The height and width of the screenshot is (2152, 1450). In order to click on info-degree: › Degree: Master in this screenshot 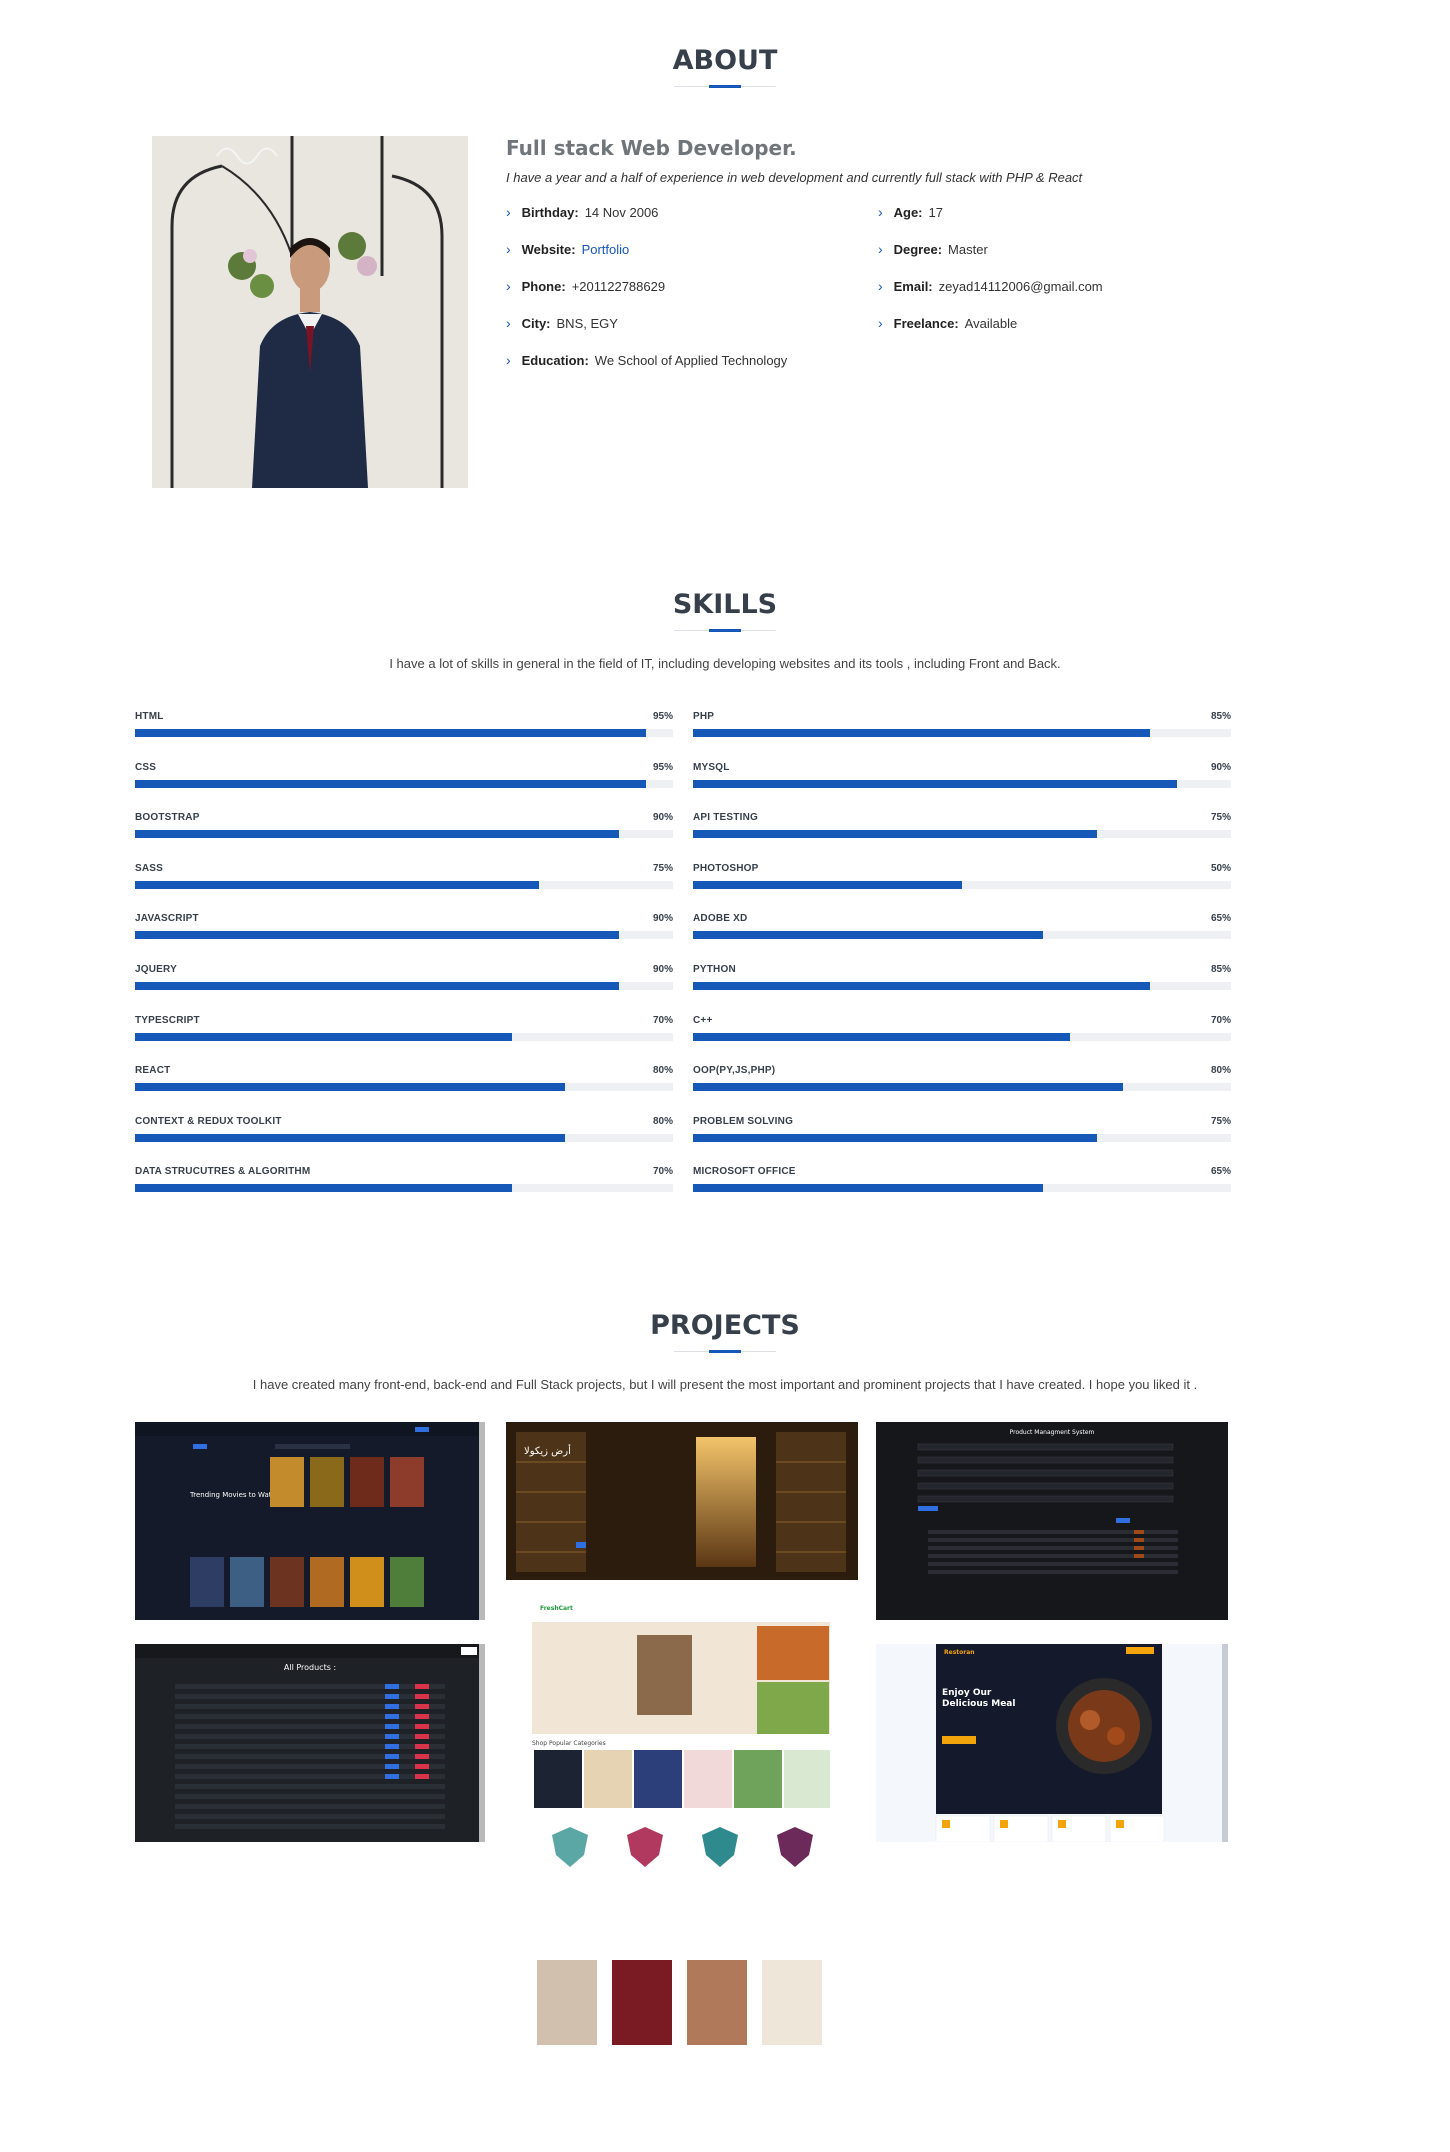, I will do `click(933, 249)`.